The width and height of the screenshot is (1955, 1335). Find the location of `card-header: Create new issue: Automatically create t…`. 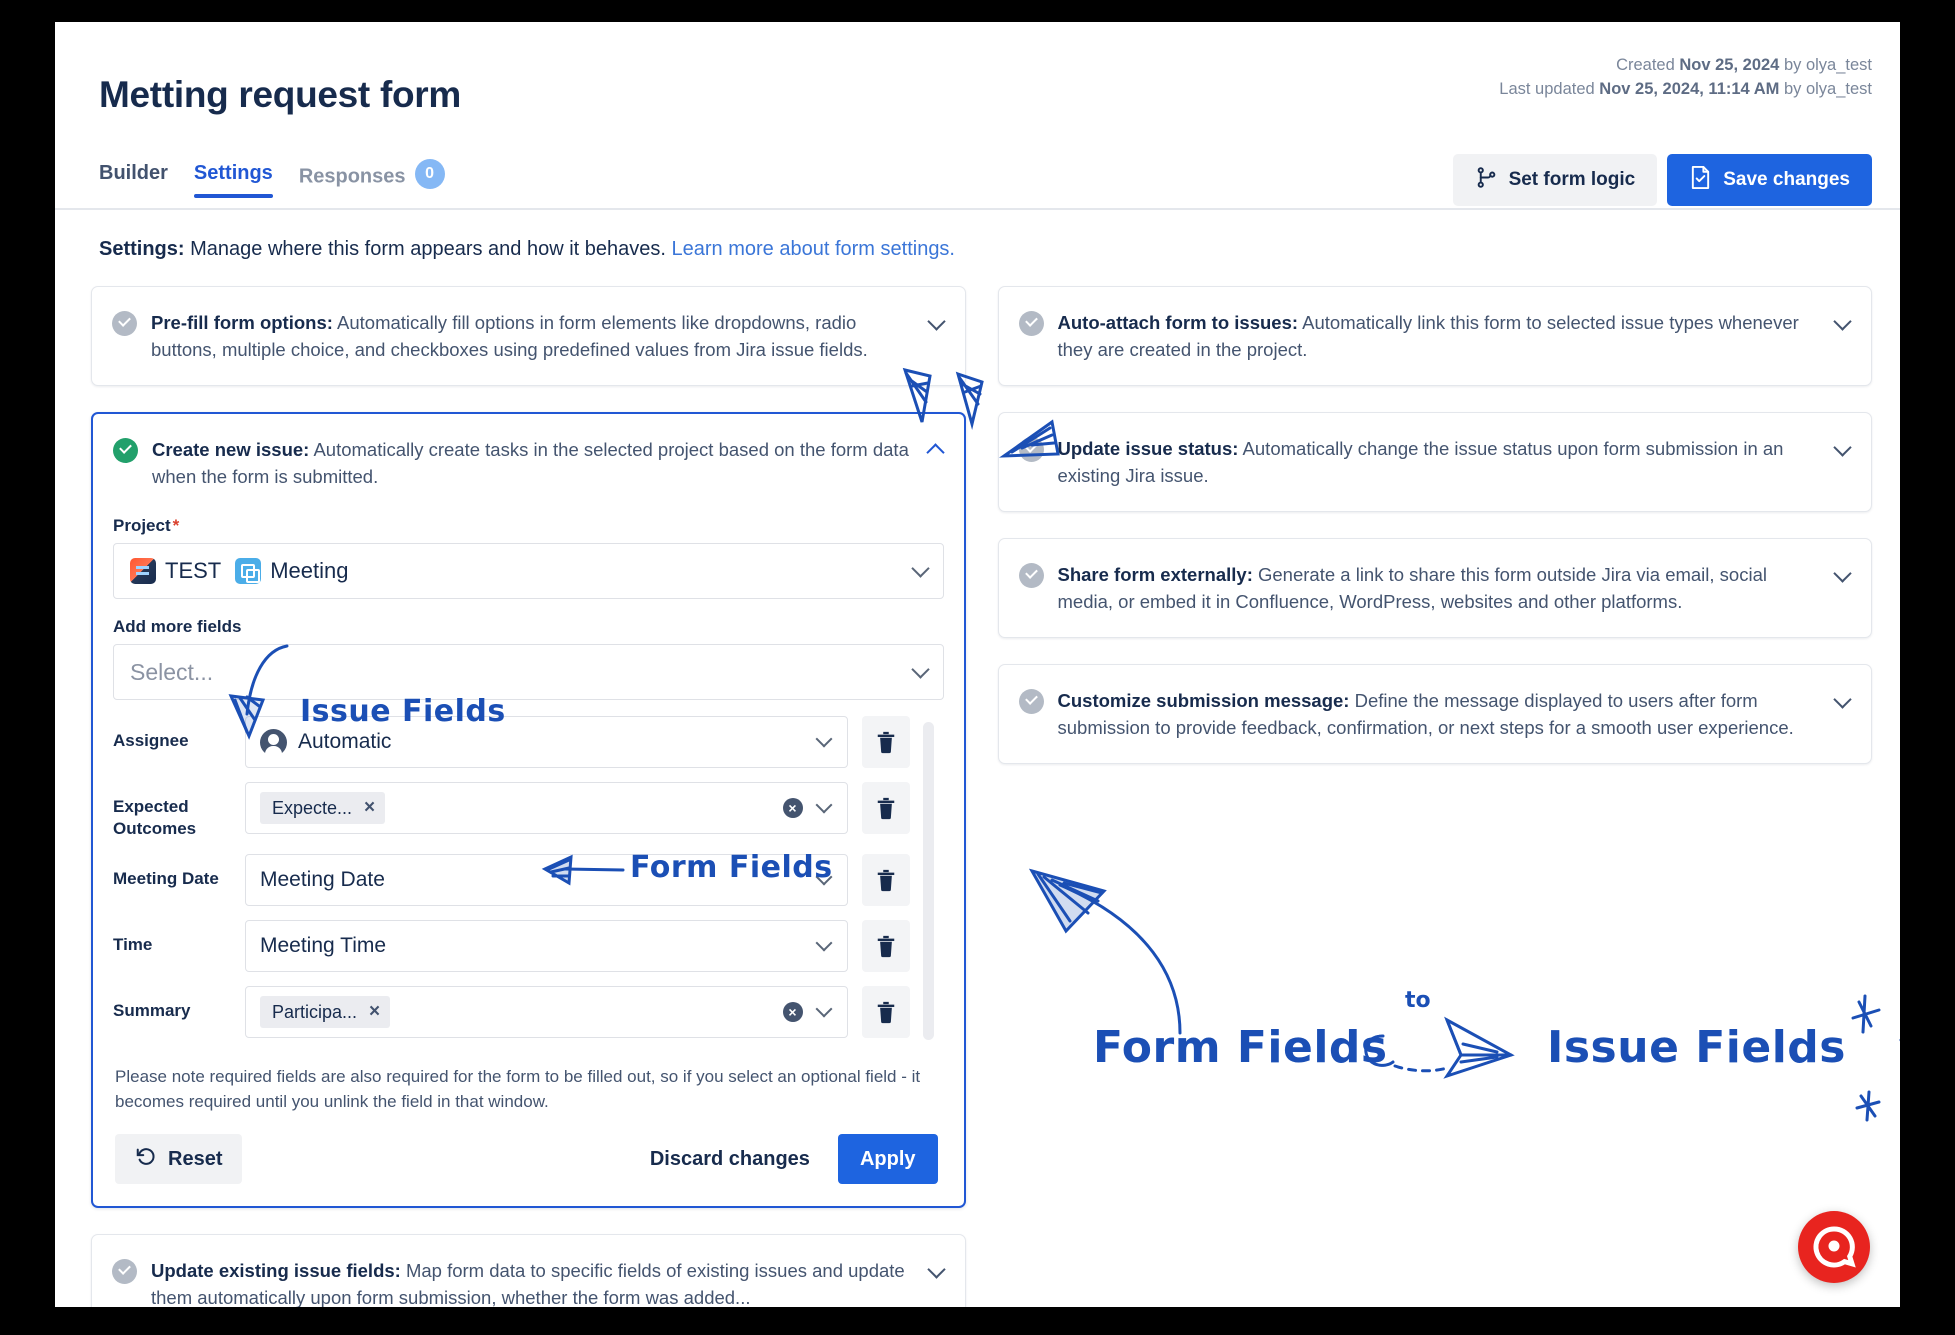

card-header: Create new issue: Automatically create t… is located at coordinates (528, 463).